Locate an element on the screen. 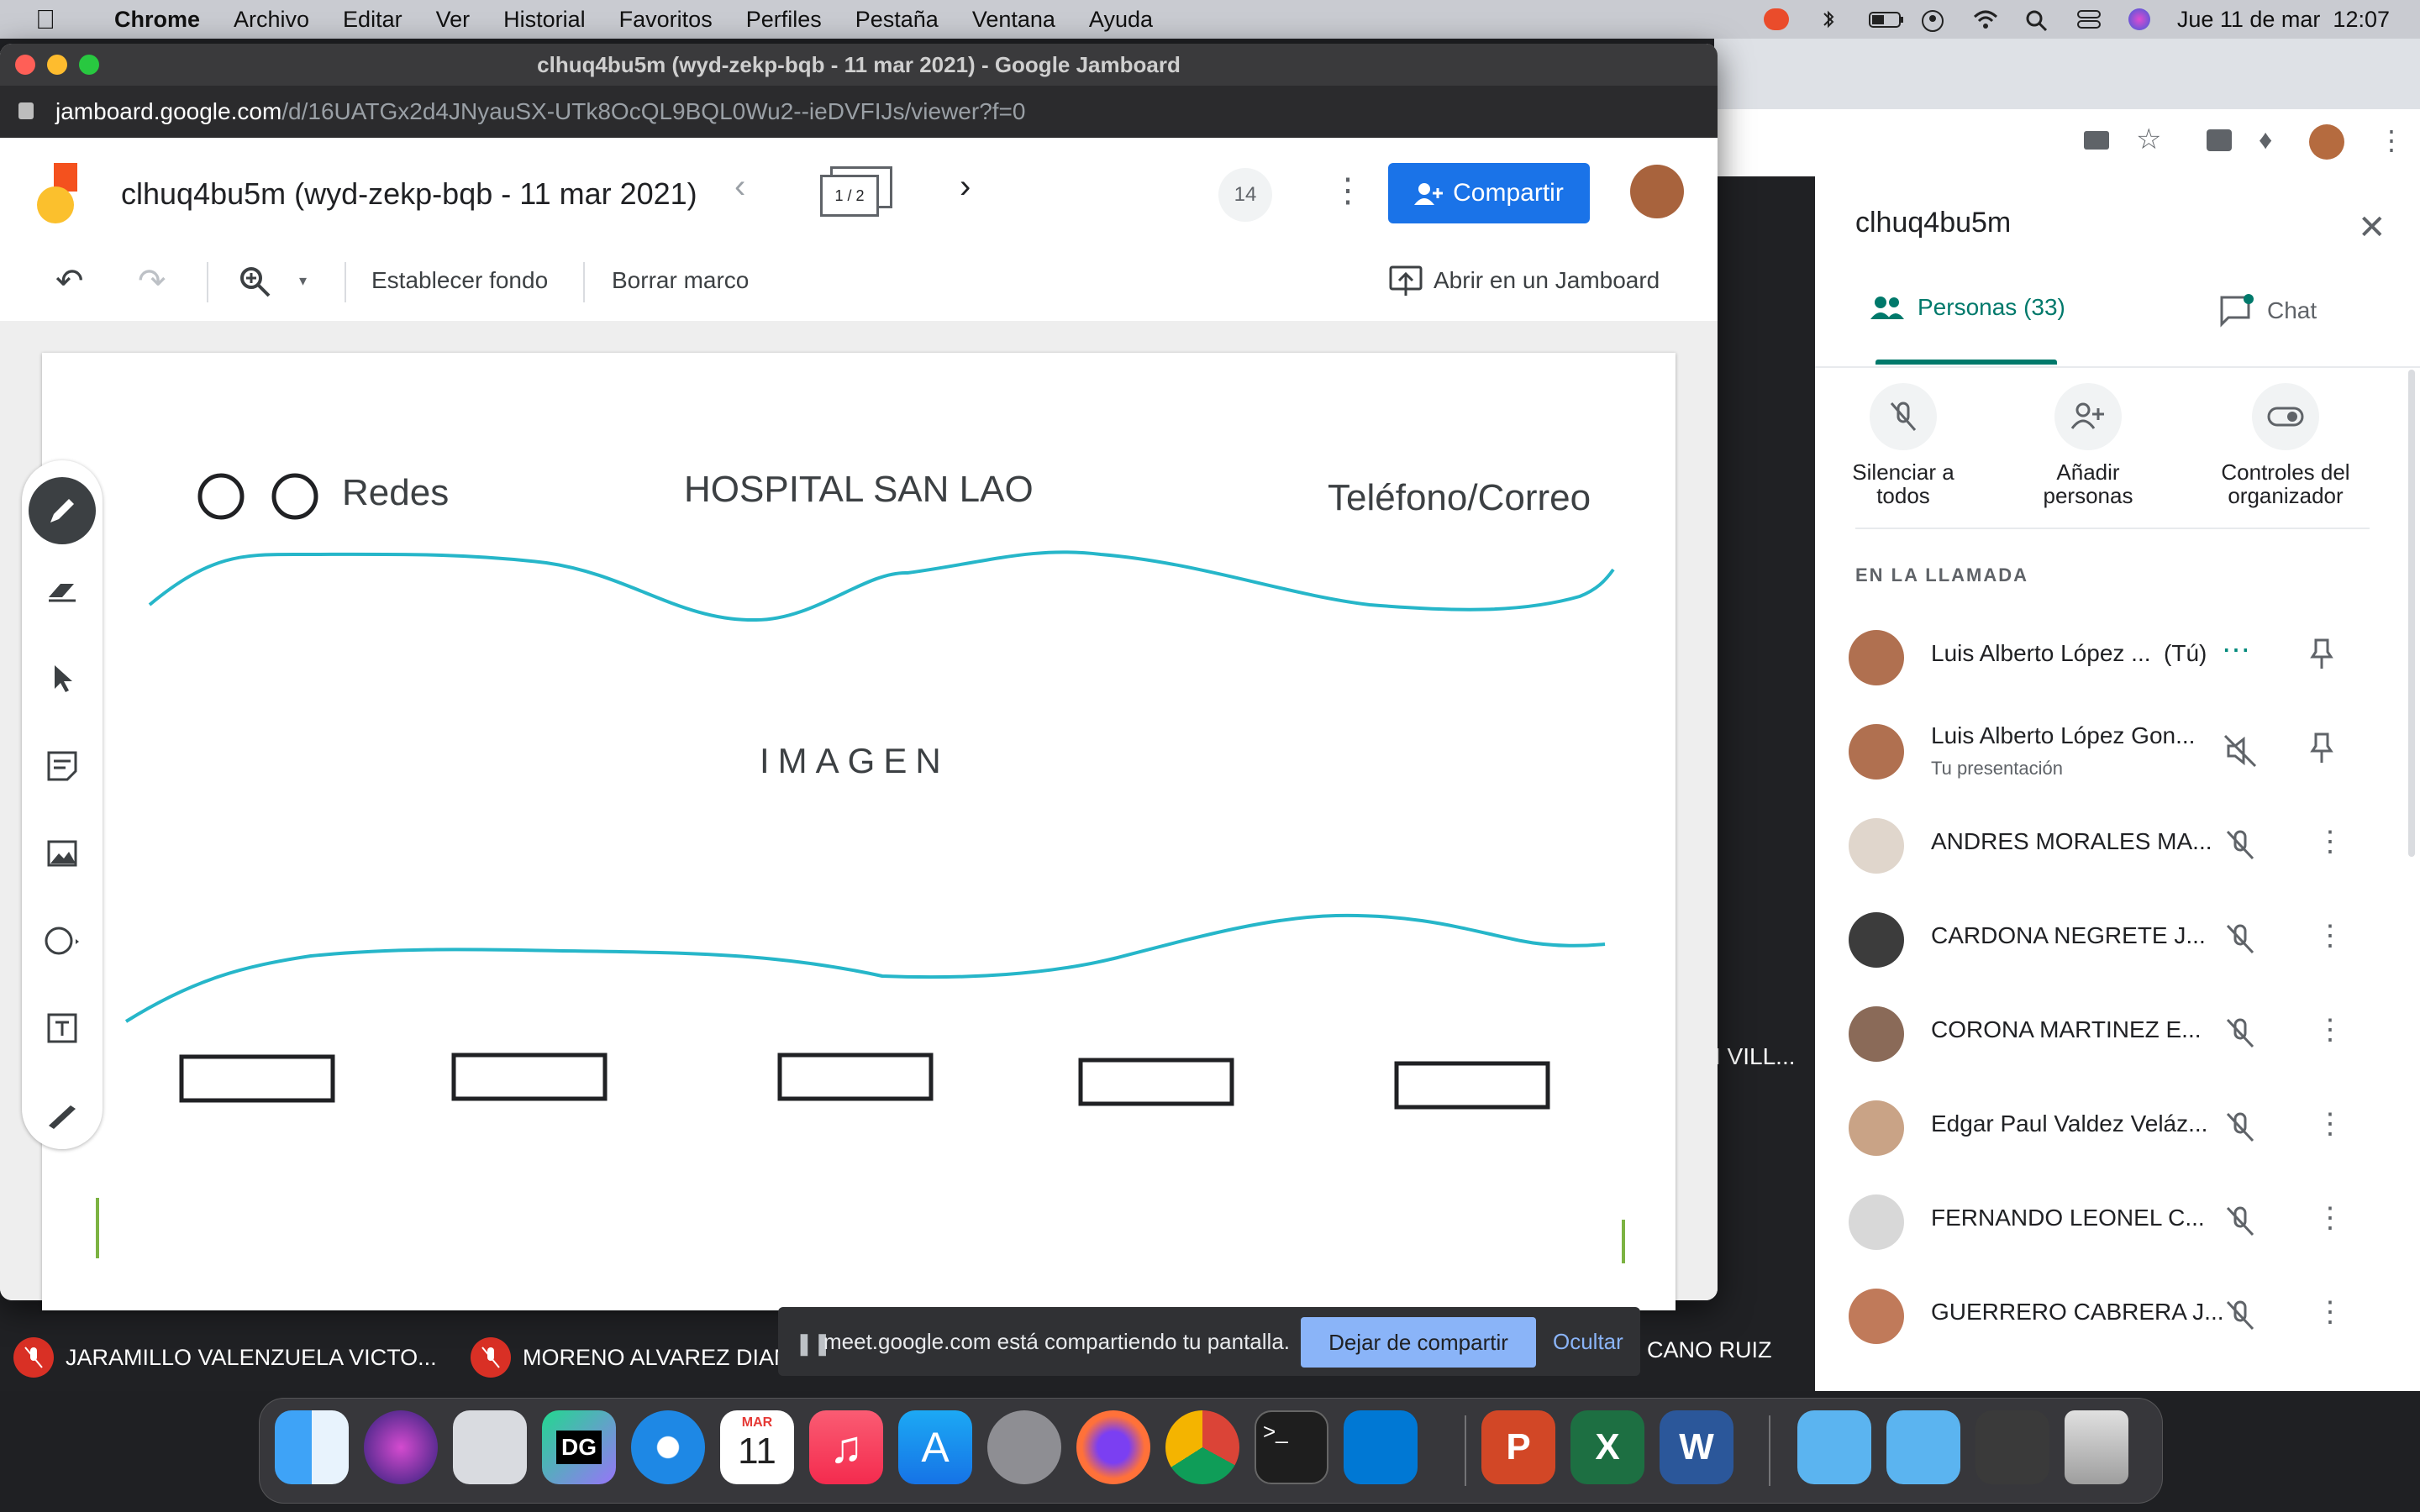  participant-row: GUERRERO CABRERA J... ⋮ is located at coordinates (2117, 1315).